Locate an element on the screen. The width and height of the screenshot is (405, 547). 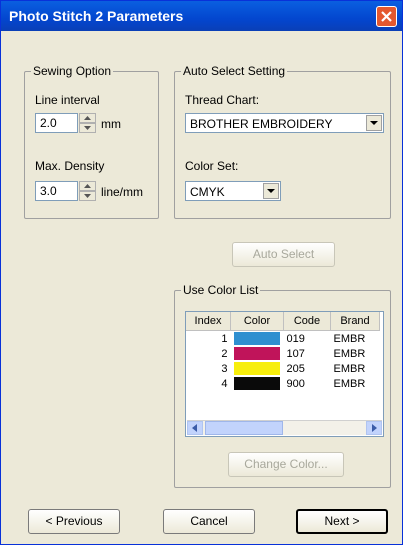
color-table: Index Color Code Brand 1 019 EMBR 2 107 is located at coordinates (283, 351).